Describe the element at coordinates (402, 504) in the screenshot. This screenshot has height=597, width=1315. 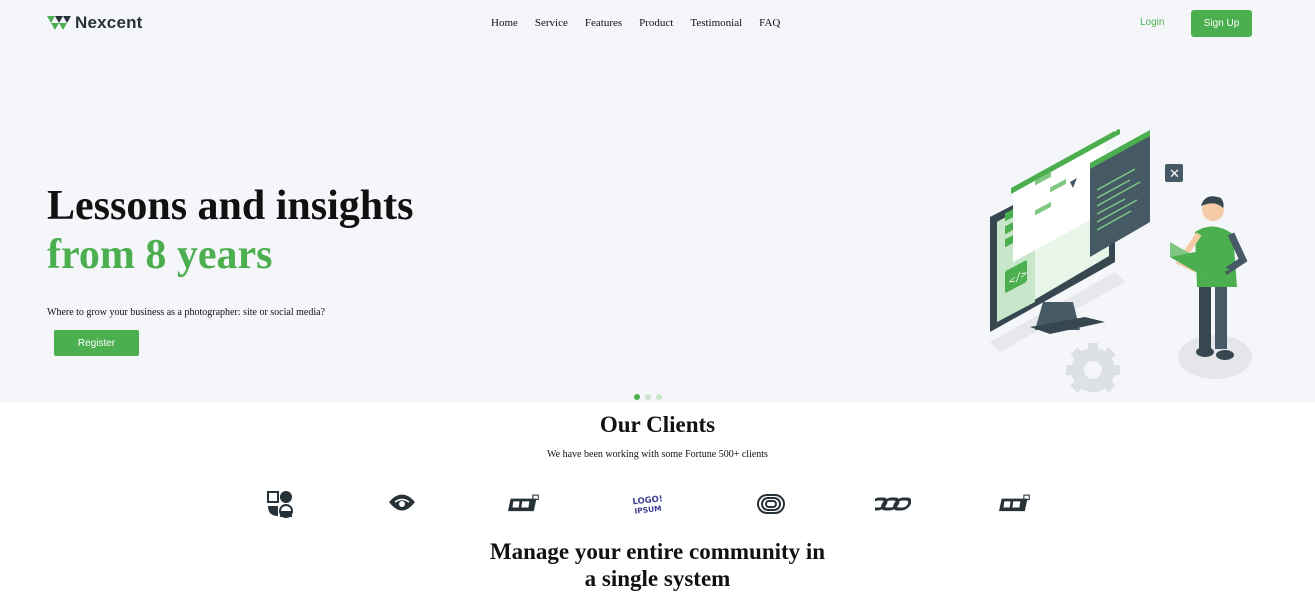
I see `client-logo-2-icon` at that location.